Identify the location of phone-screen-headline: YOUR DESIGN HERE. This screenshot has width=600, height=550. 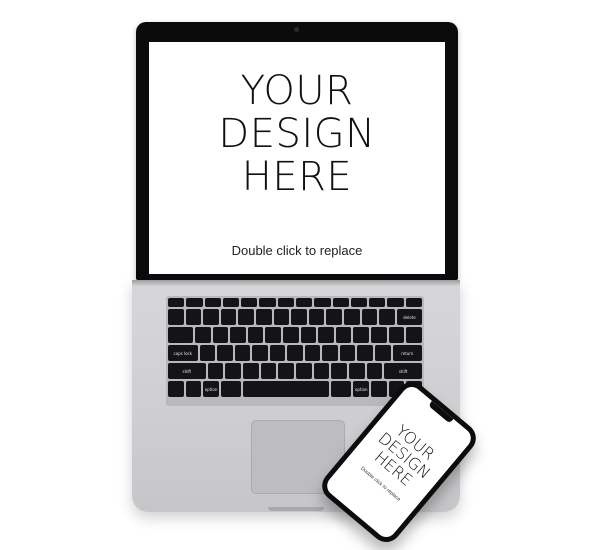
(404, 455).